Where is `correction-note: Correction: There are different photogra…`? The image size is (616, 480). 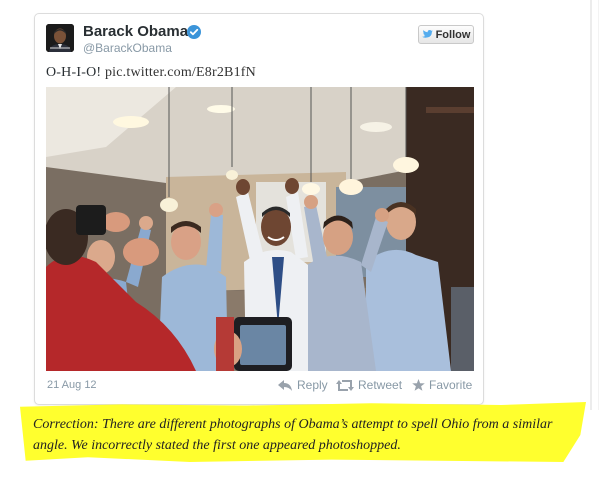
correction-note: Correction: There are different photogra… is located at coordinates (293, 435).